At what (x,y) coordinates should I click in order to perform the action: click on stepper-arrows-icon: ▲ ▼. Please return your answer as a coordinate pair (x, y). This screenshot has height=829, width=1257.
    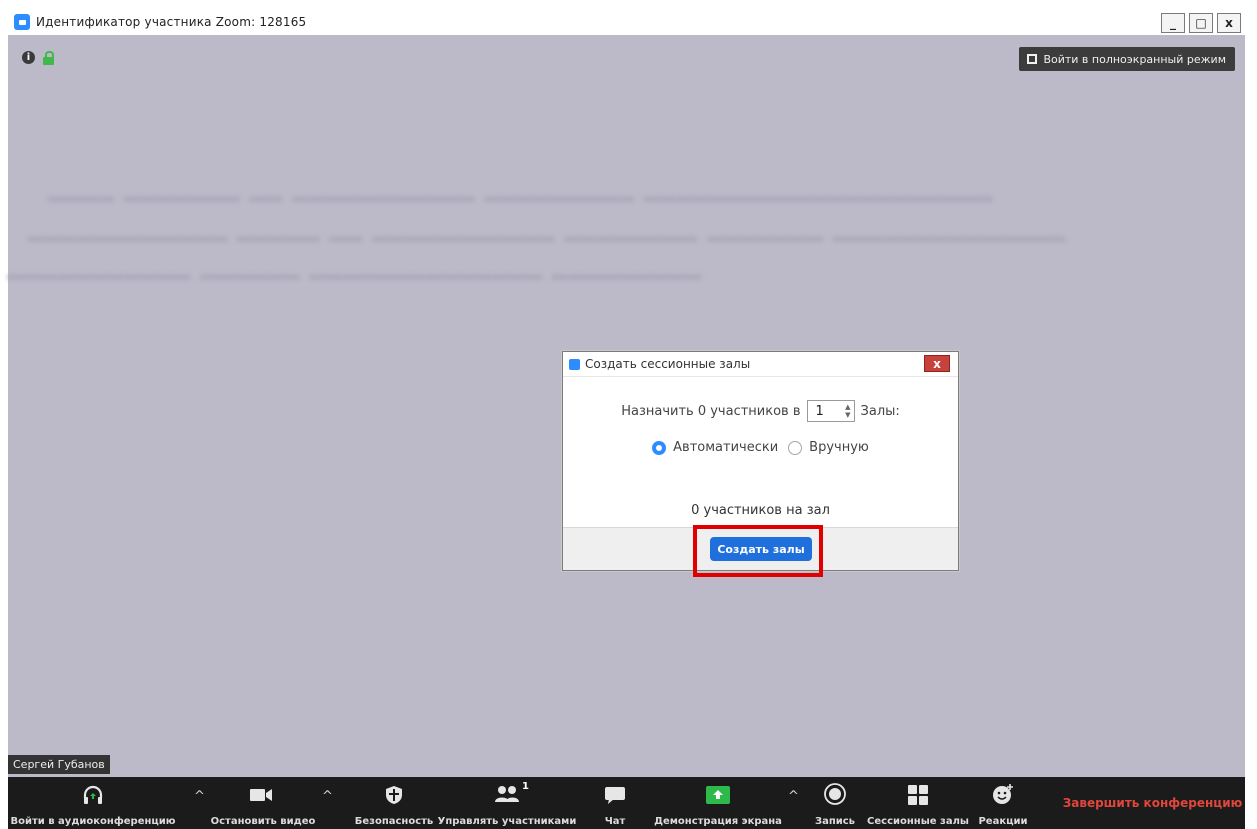
    Looking at the image, I should click on (847, 411).